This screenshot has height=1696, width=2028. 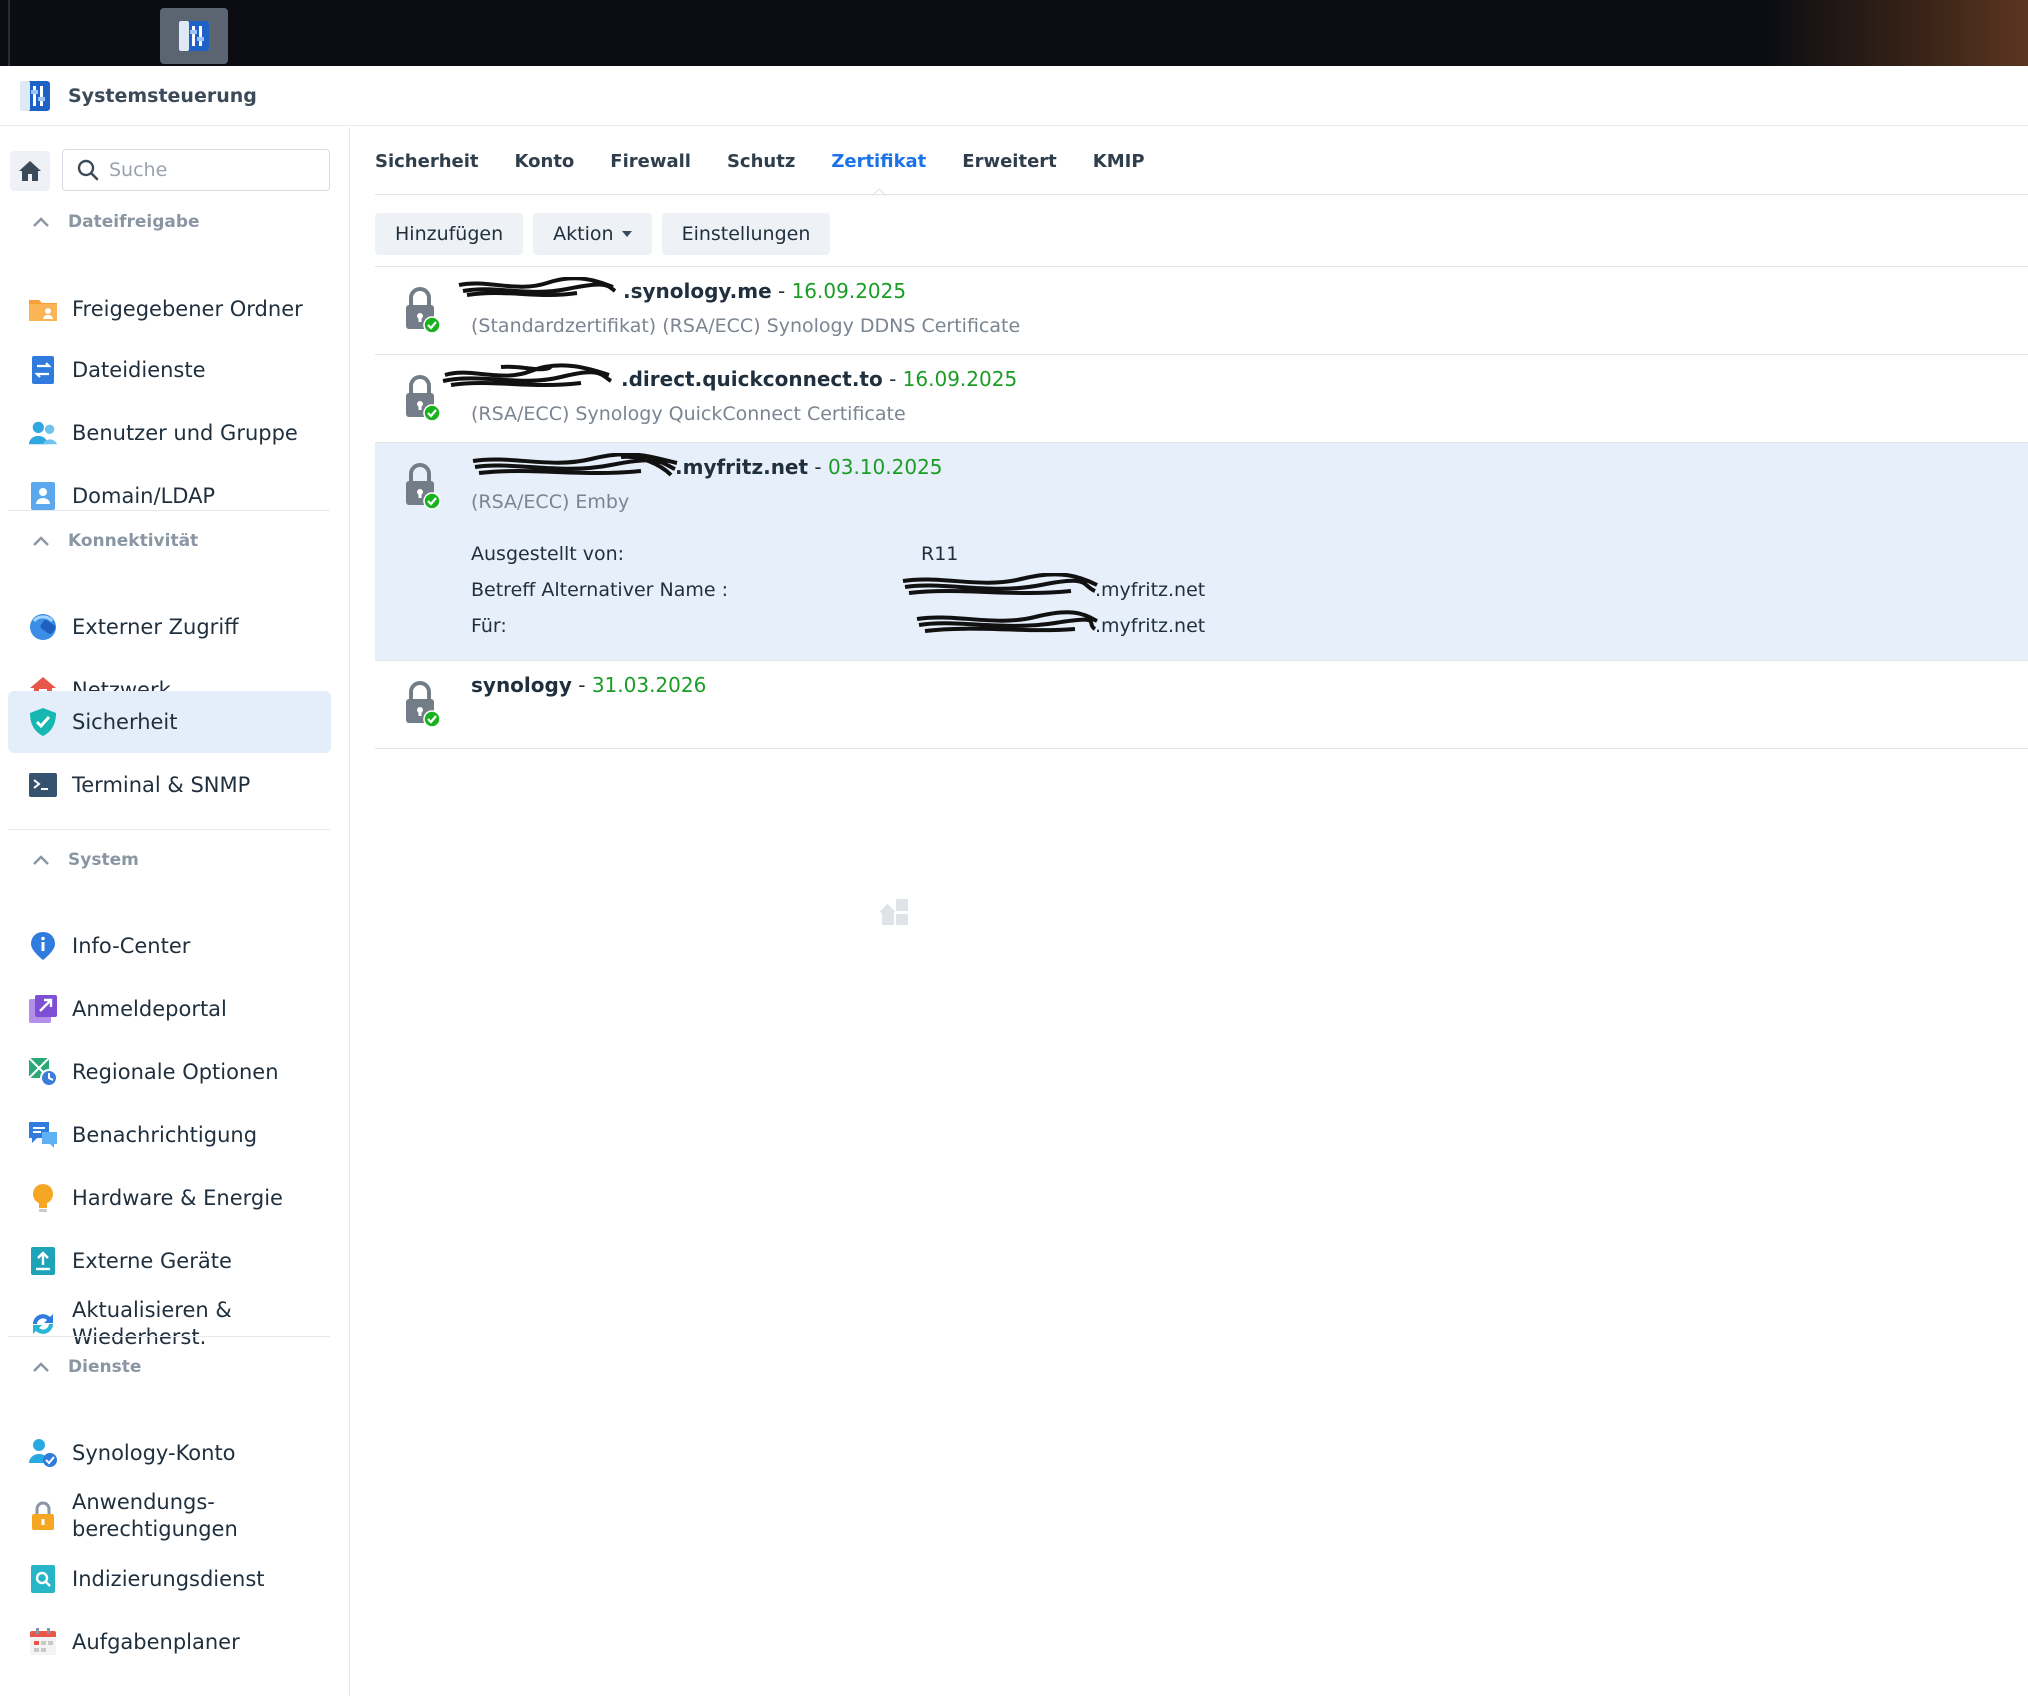 What do you see at coordinates (43, 1072) in the screenshot?
I see `regional-options-icon` at bounding box center [43, 1072].